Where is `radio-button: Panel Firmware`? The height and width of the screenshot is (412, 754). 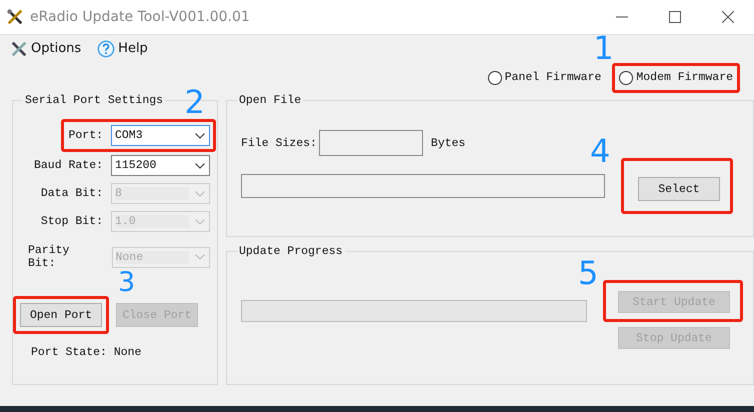
radio-button: Panel Firmware is located at coordinates (545, 77).